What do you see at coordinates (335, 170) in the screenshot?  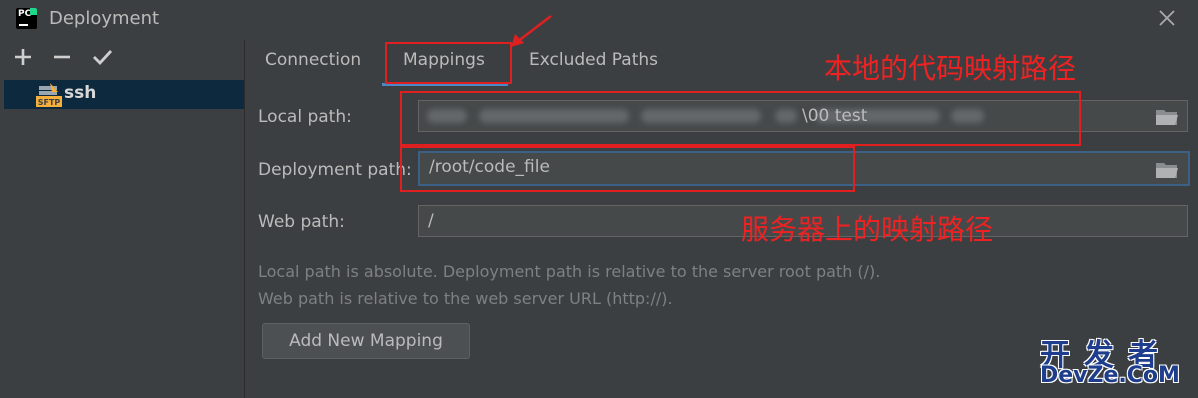 I see `deployment-path-label: Deployment path:` at bounding box center [335, 170].